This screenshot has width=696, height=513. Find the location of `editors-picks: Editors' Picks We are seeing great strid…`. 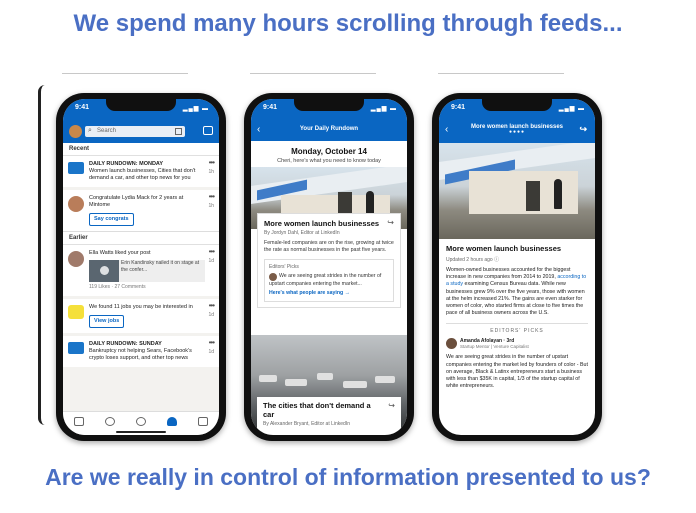

editors-picks: Editors' Picks We are seeing great strid… is located at coordinates (329, 280).